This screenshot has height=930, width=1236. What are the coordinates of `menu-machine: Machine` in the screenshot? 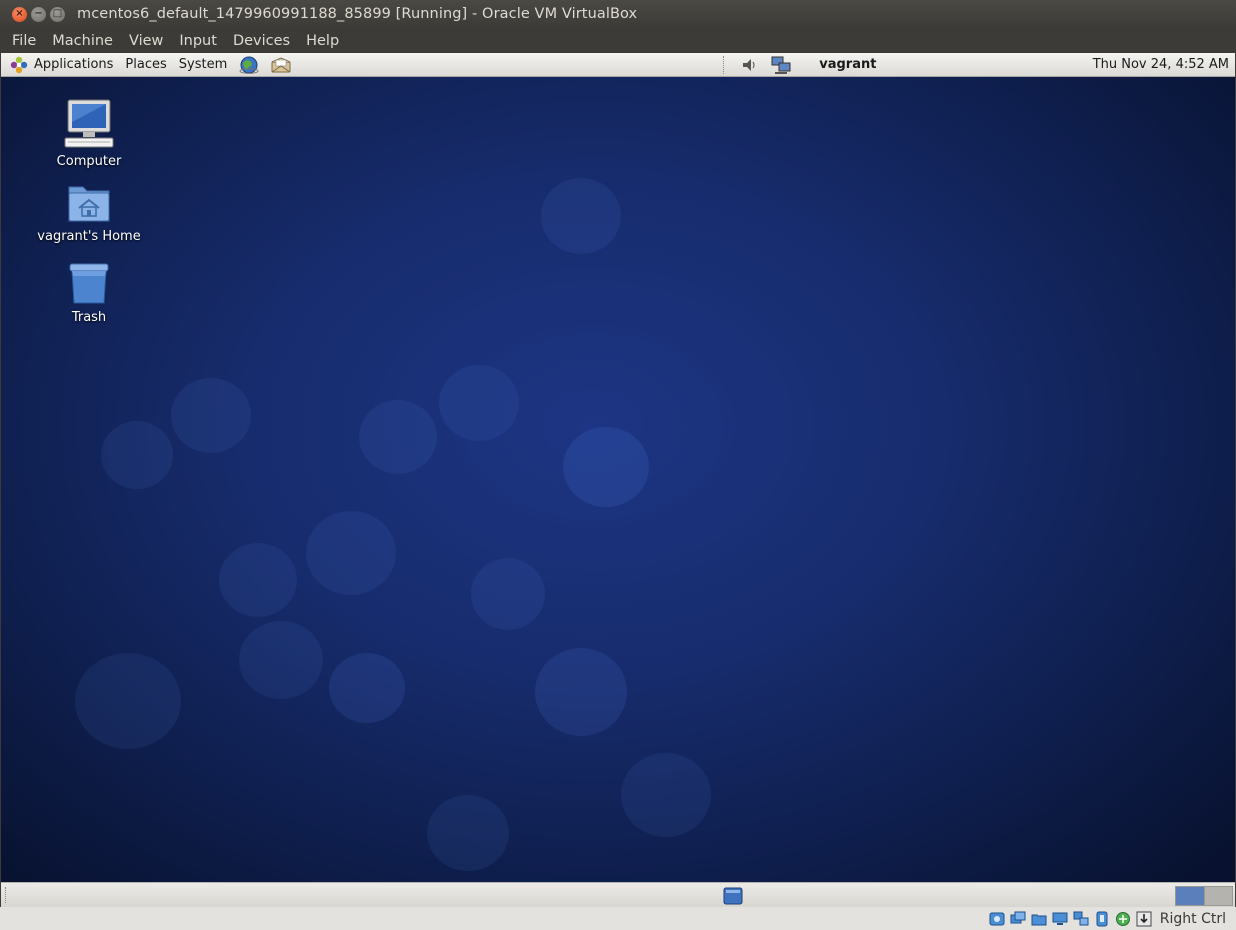 It's located at (82, 41).